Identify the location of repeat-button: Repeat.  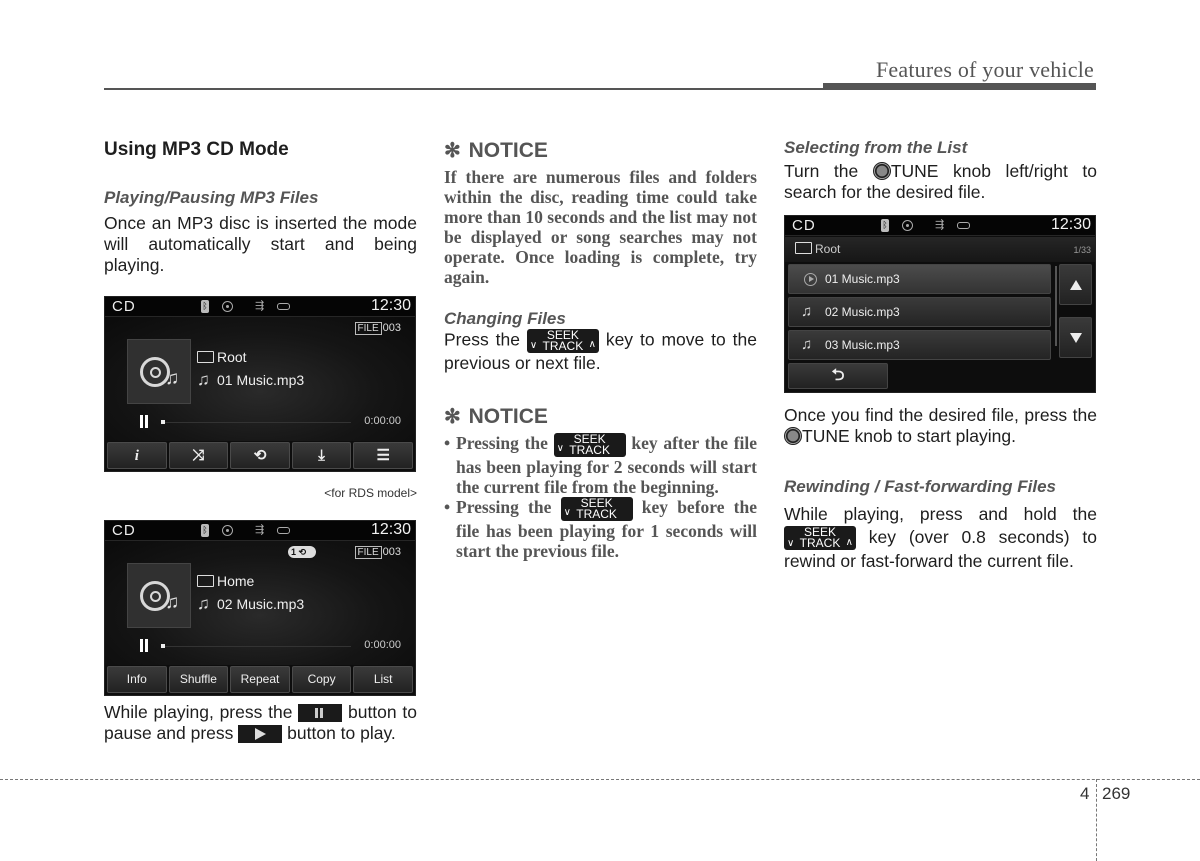
(260, 679).